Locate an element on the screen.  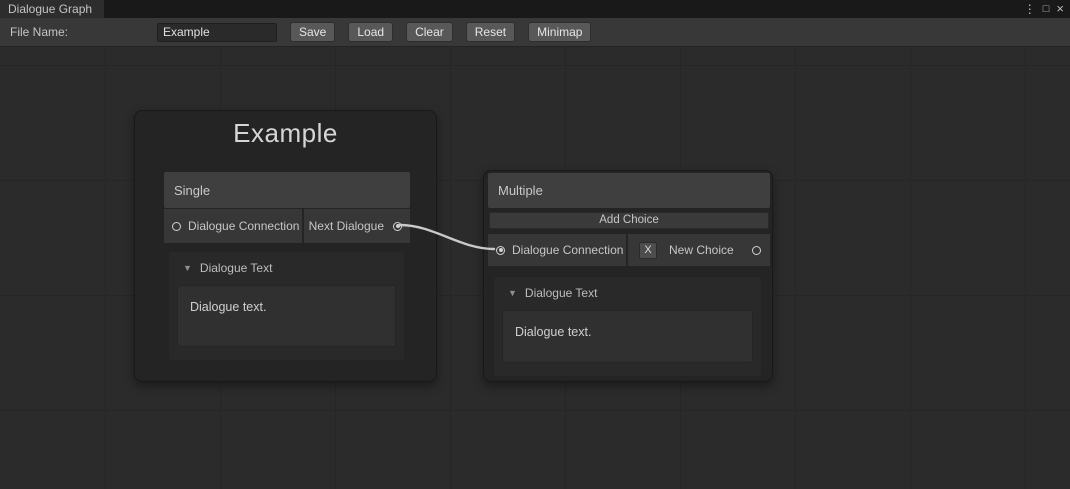
delete-choice-button: X is located at coordinates (648, 250).